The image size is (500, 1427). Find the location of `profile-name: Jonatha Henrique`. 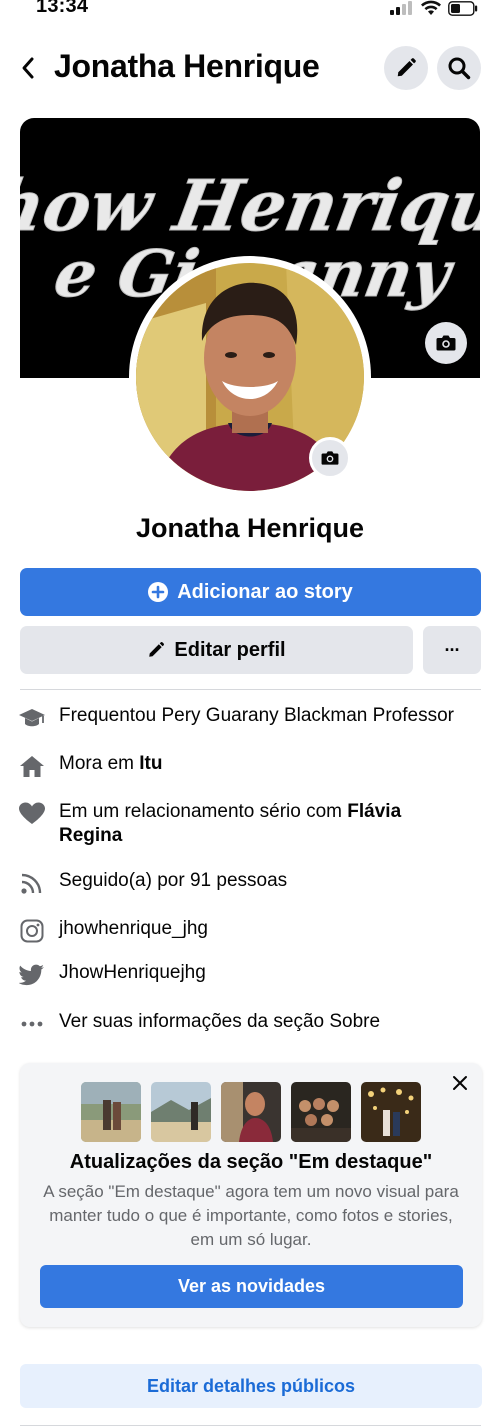

profile-name: Jonatha Henrique is located at coordinates (250, 528).